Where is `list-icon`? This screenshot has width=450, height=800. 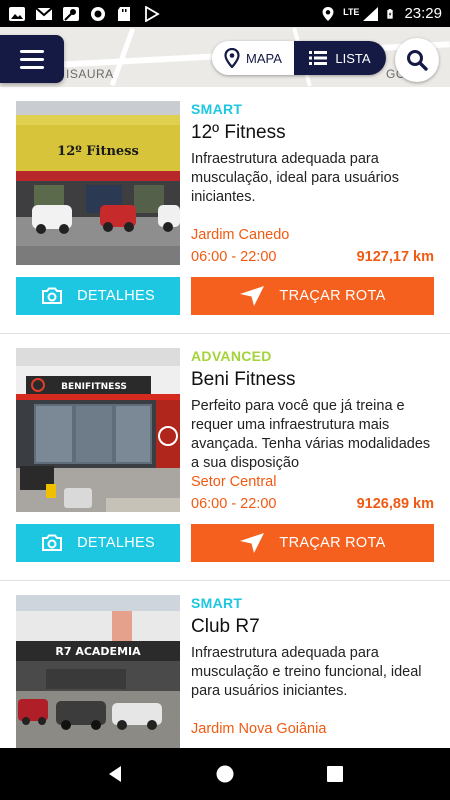
list-icon is located at coordinates (318, 58).